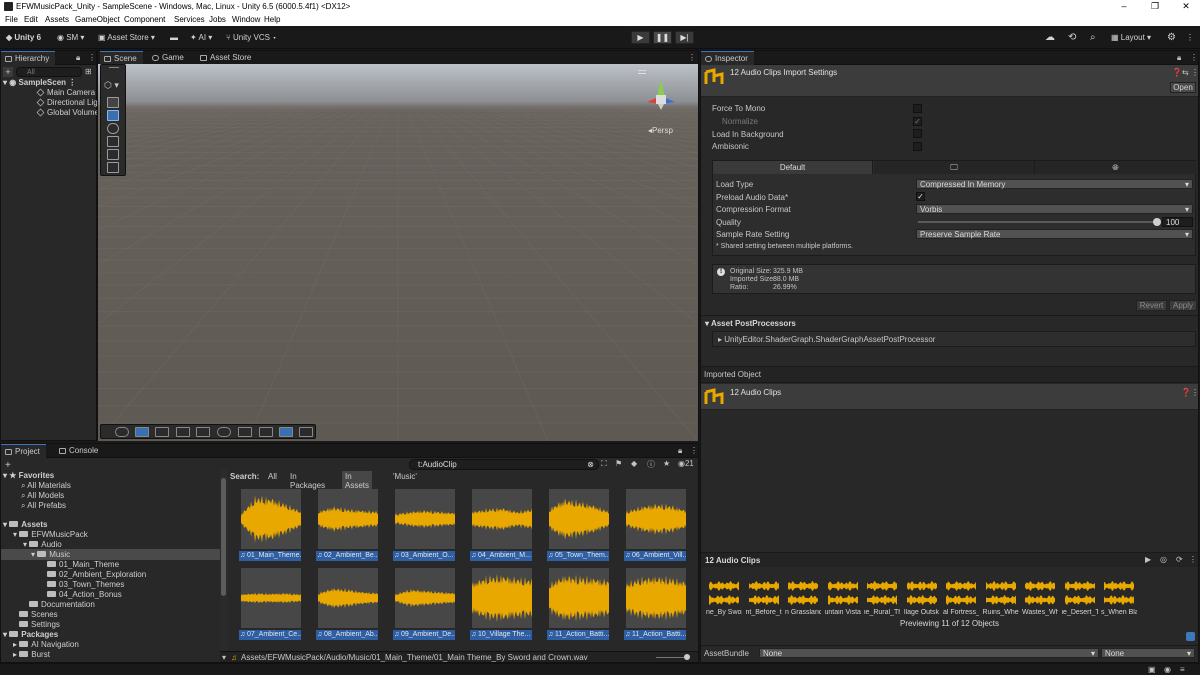 Image resolution: width=1200 pixels, height=675 pixels. I want to click on menu-jobs: Jobs, so click(217, 19).